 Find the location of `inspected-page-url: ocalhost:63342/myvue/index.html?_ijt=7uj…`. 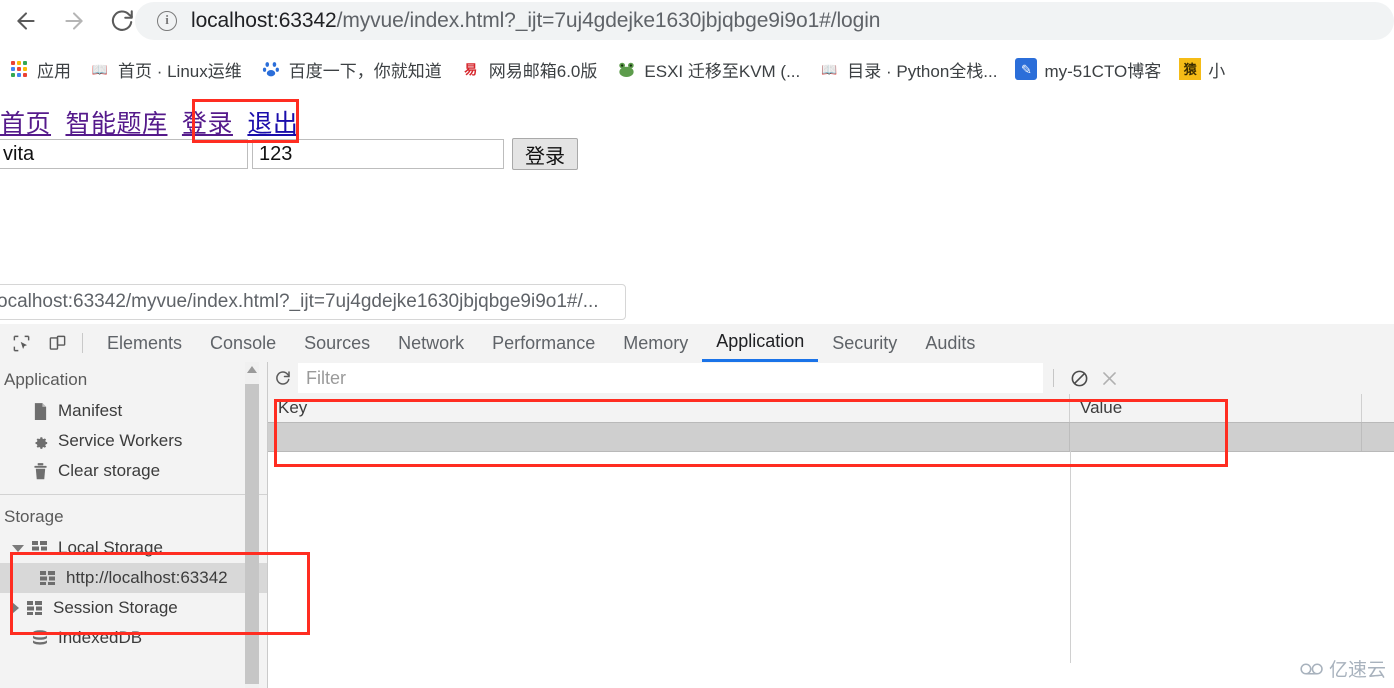

inspected-page-url: ocalhost:63342/myvue/index.html?_ijt=7uj… is located at coordinates (299, 301).